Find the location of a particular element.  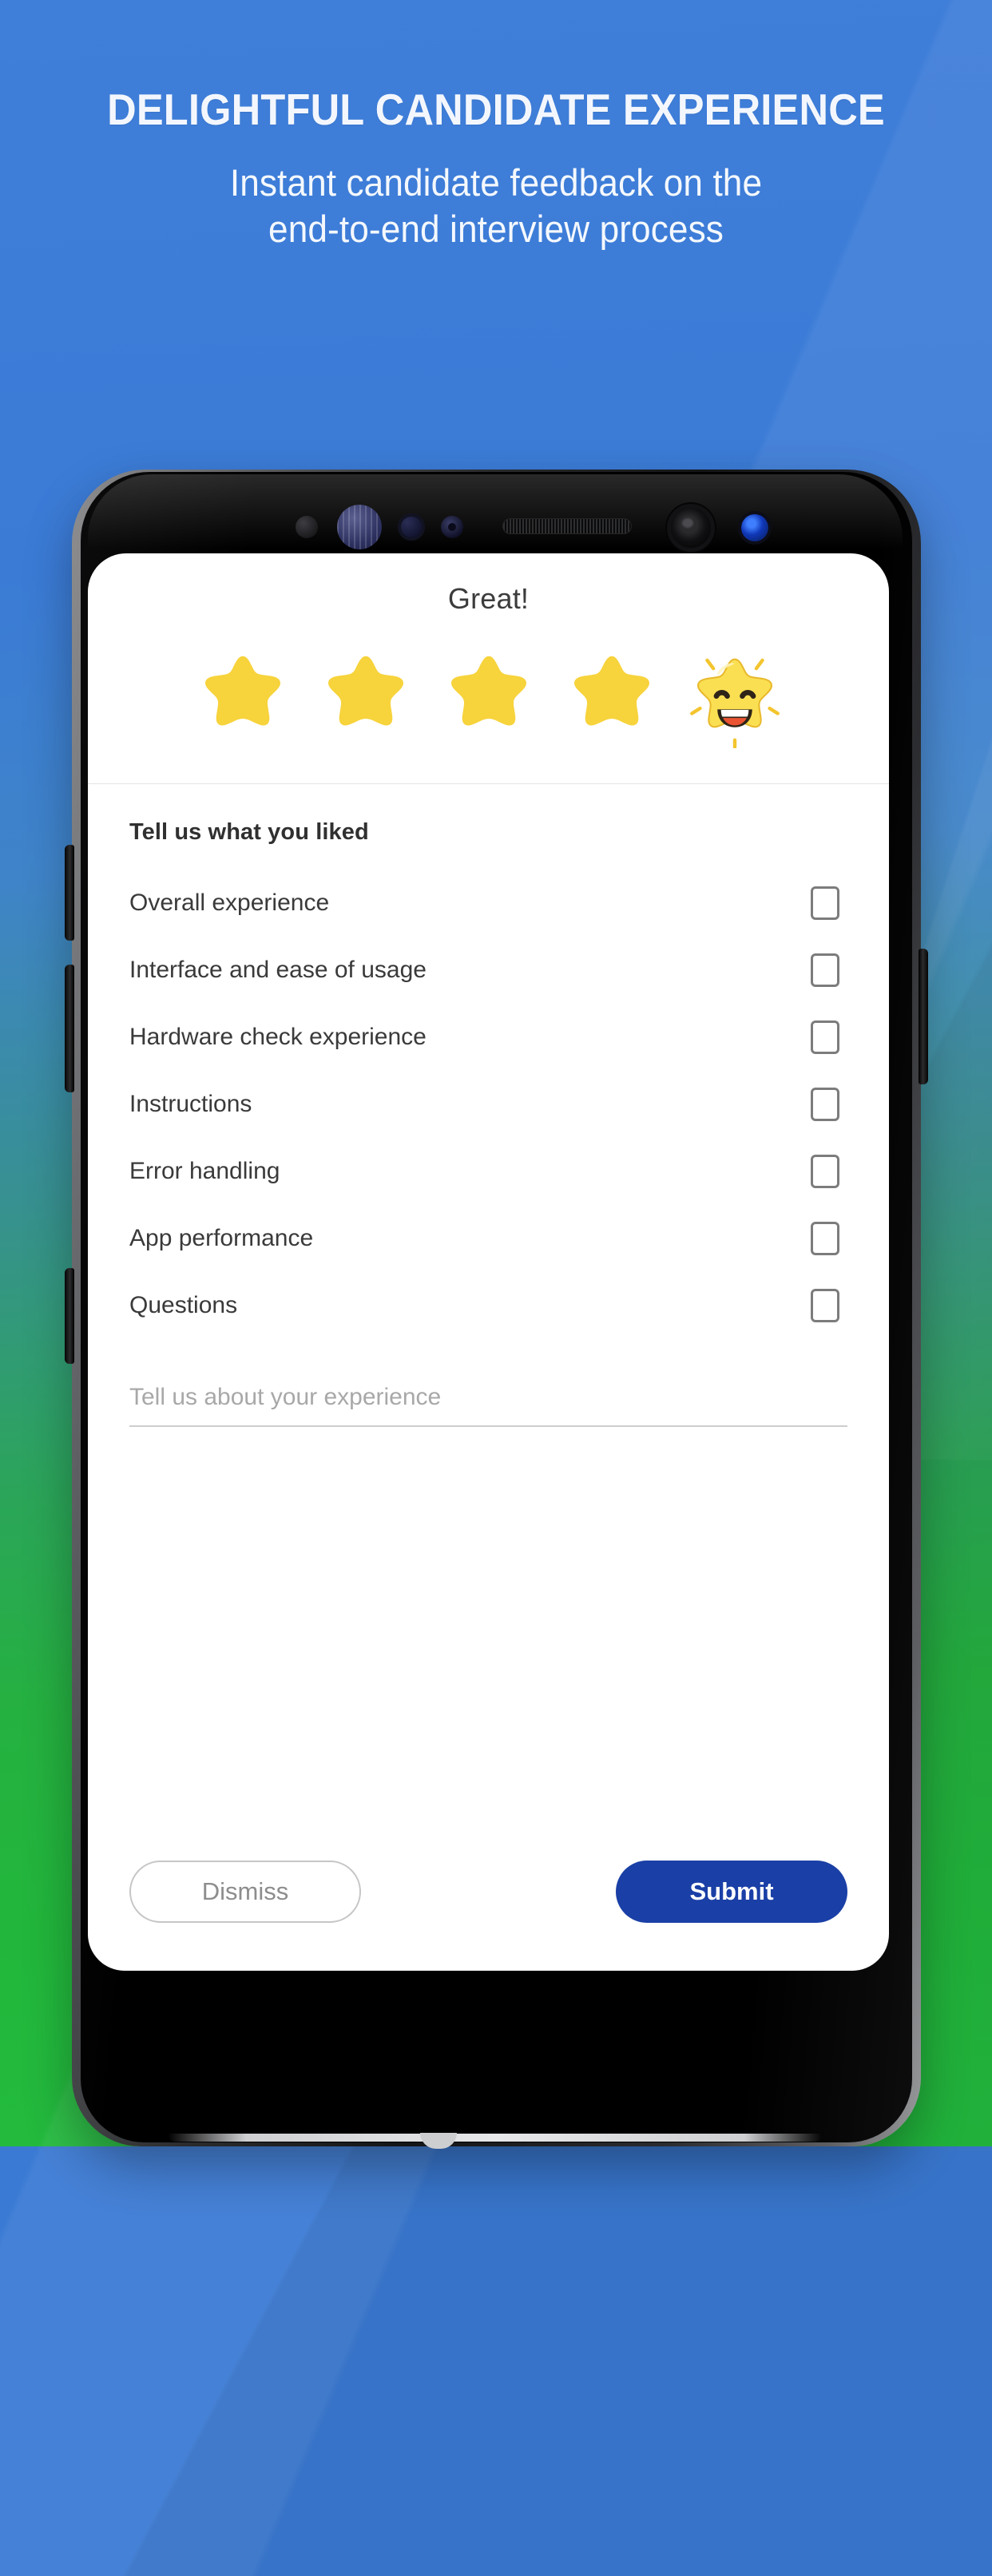

option-row-overall-experience: Overall experience is located at coordinates (488, 903).